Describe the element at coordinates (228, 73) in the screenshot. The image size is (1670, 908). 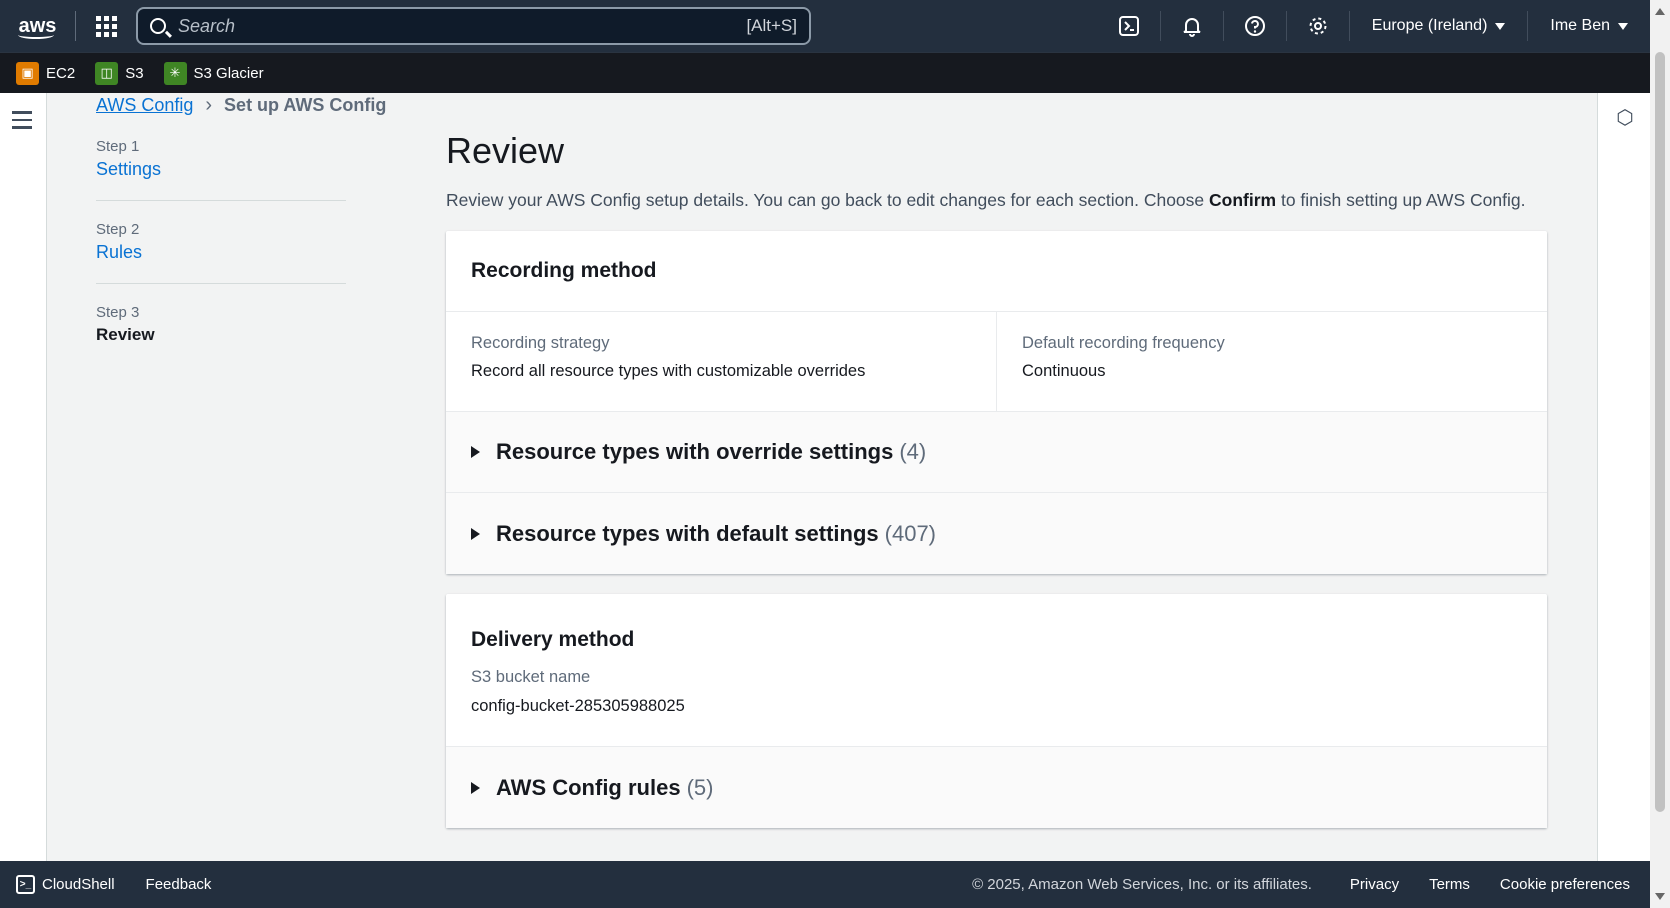
I see `favorite-label: S3 Glacier` at that location.